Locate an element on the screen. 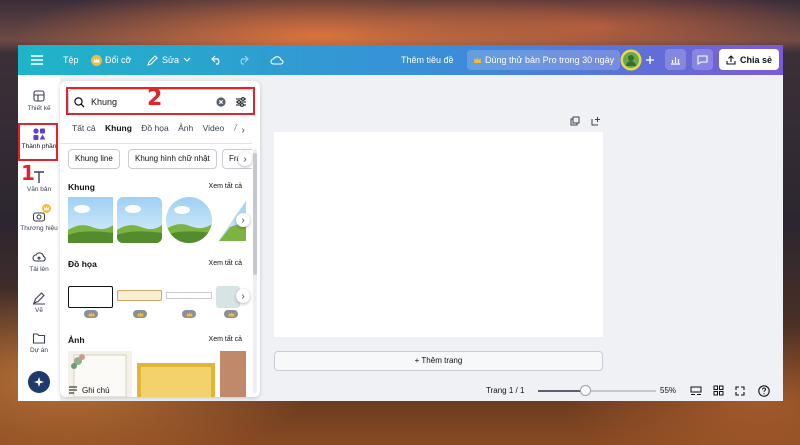  suggestion-chip-rectangle-frame: Khung hình chữ nhật is located at coordinates (172, 159).